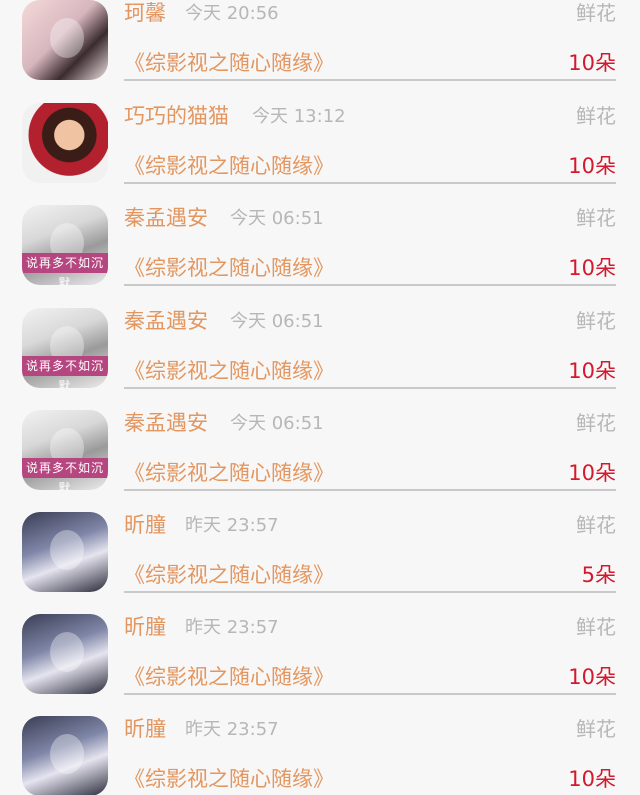 Image resolution: width=640 pixels, height=795 pixels. I want to click on user-name: 巧巧的猫猫, so click(176, 116).